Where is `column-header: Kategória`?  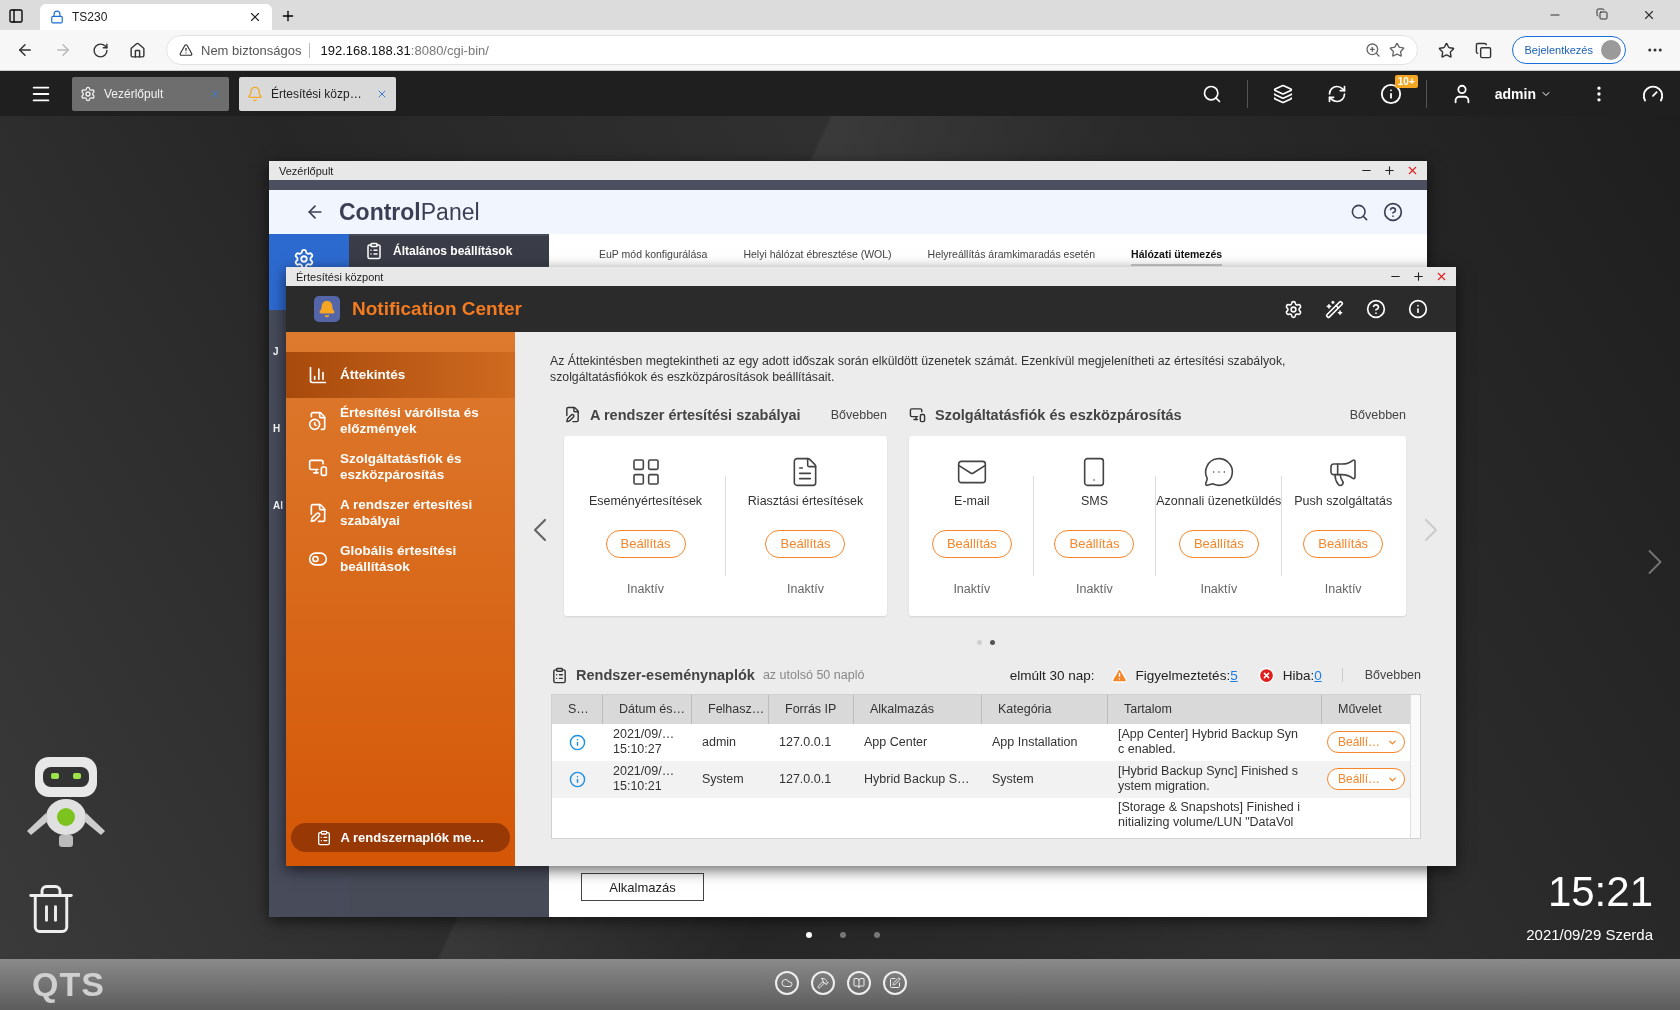
column-header: Kategória is located at coordinates (1045, 709).